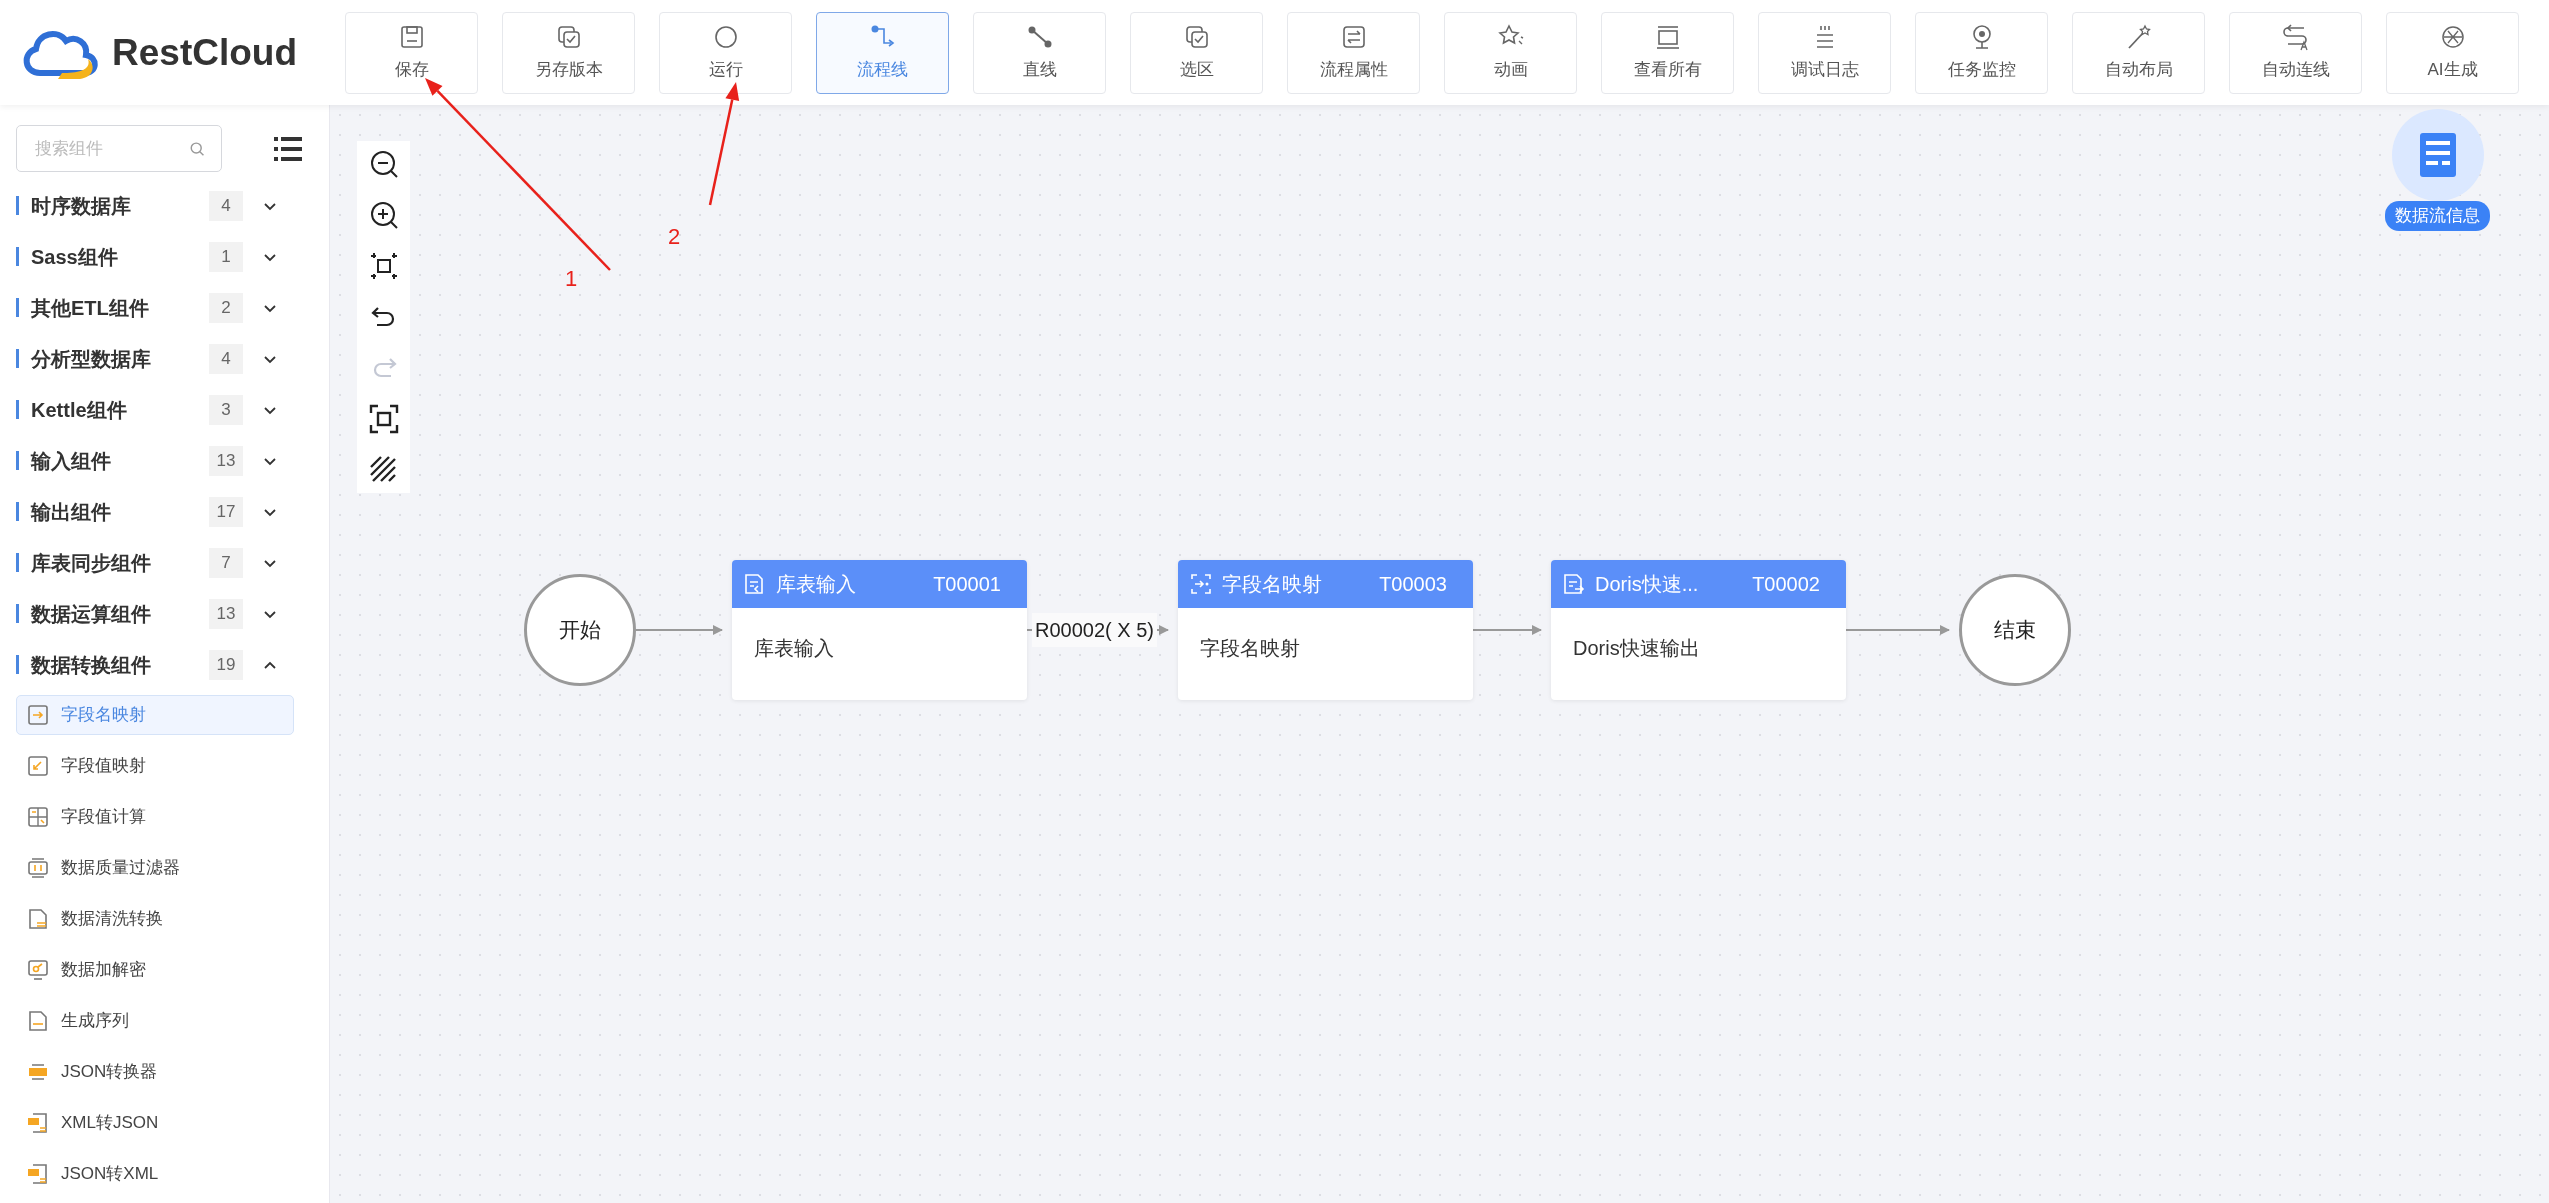  I want to click on count-badge: 1, so click(226, 256).